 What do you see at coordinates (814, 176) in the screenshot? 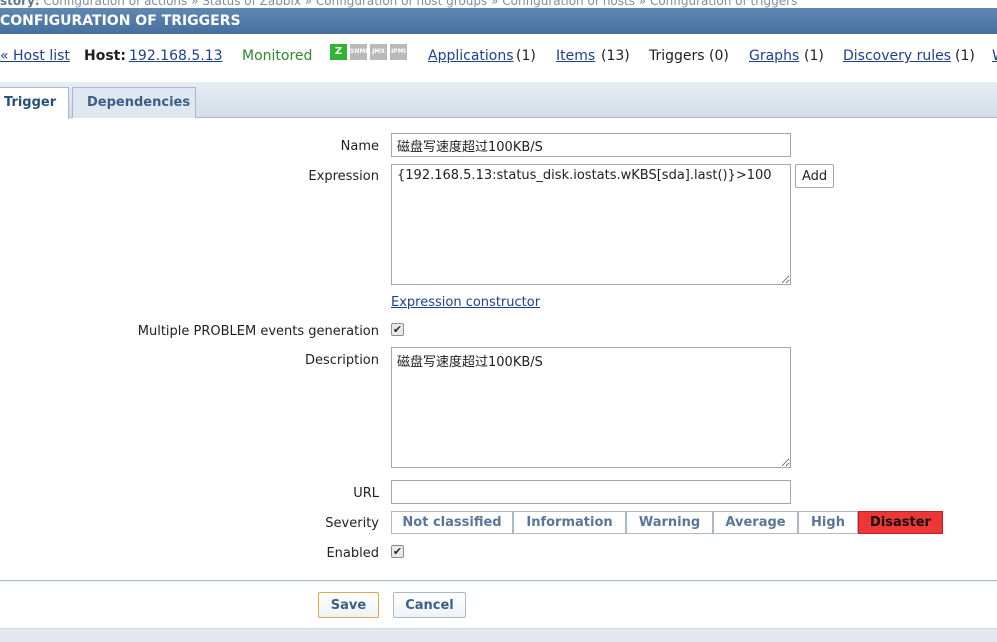
I see `add-expression-button: Add` at bounding box center [814, 176].